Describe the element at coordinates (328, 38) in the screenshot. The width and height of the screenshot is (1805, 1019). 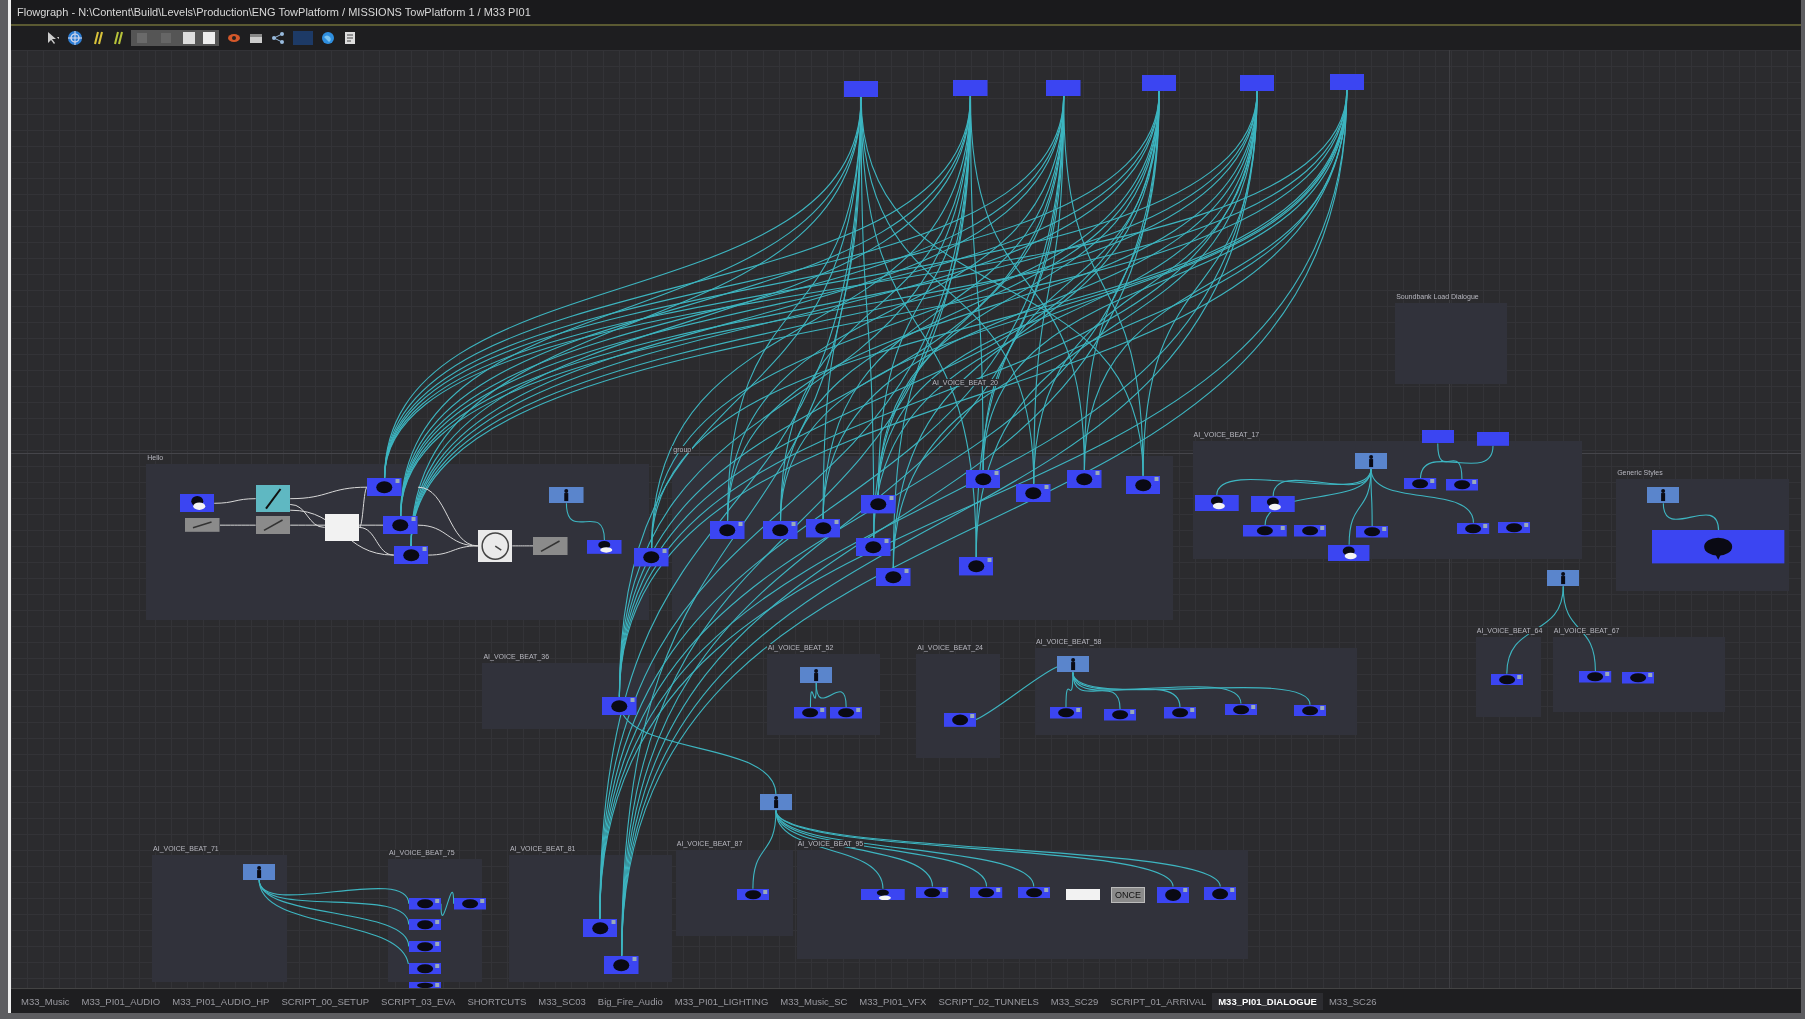
I see `globe-icon` at that location.